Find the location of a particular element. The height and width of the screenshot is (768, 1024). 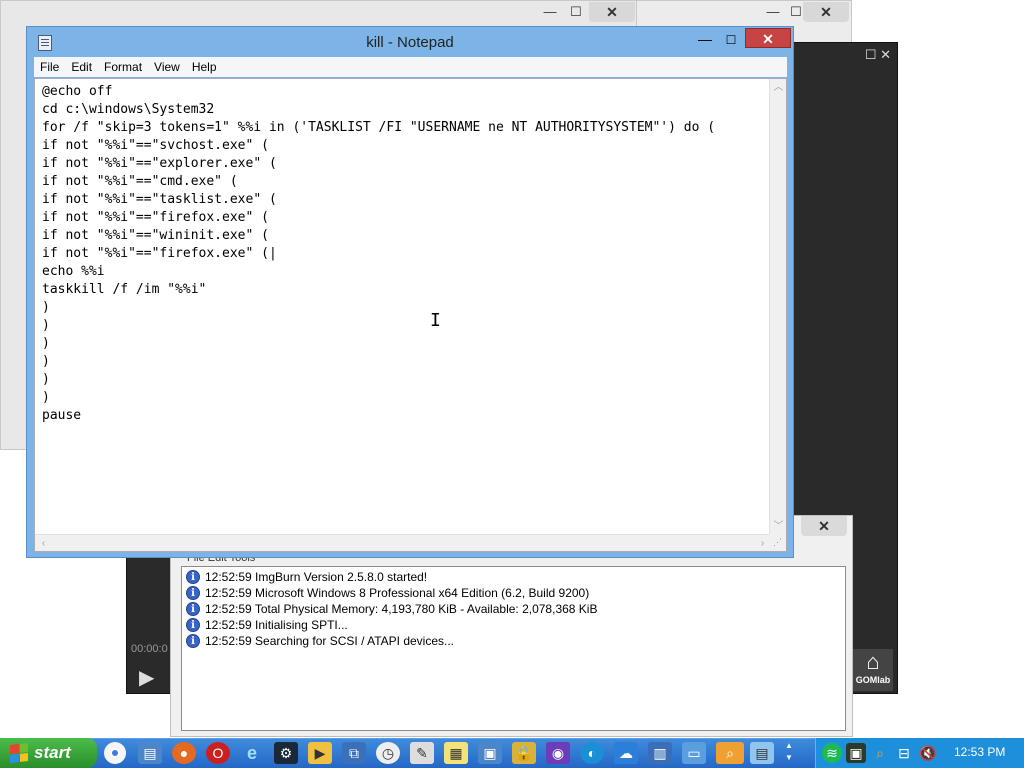

imgburn-close-button: ✕ is located at coordinates (824, 526).